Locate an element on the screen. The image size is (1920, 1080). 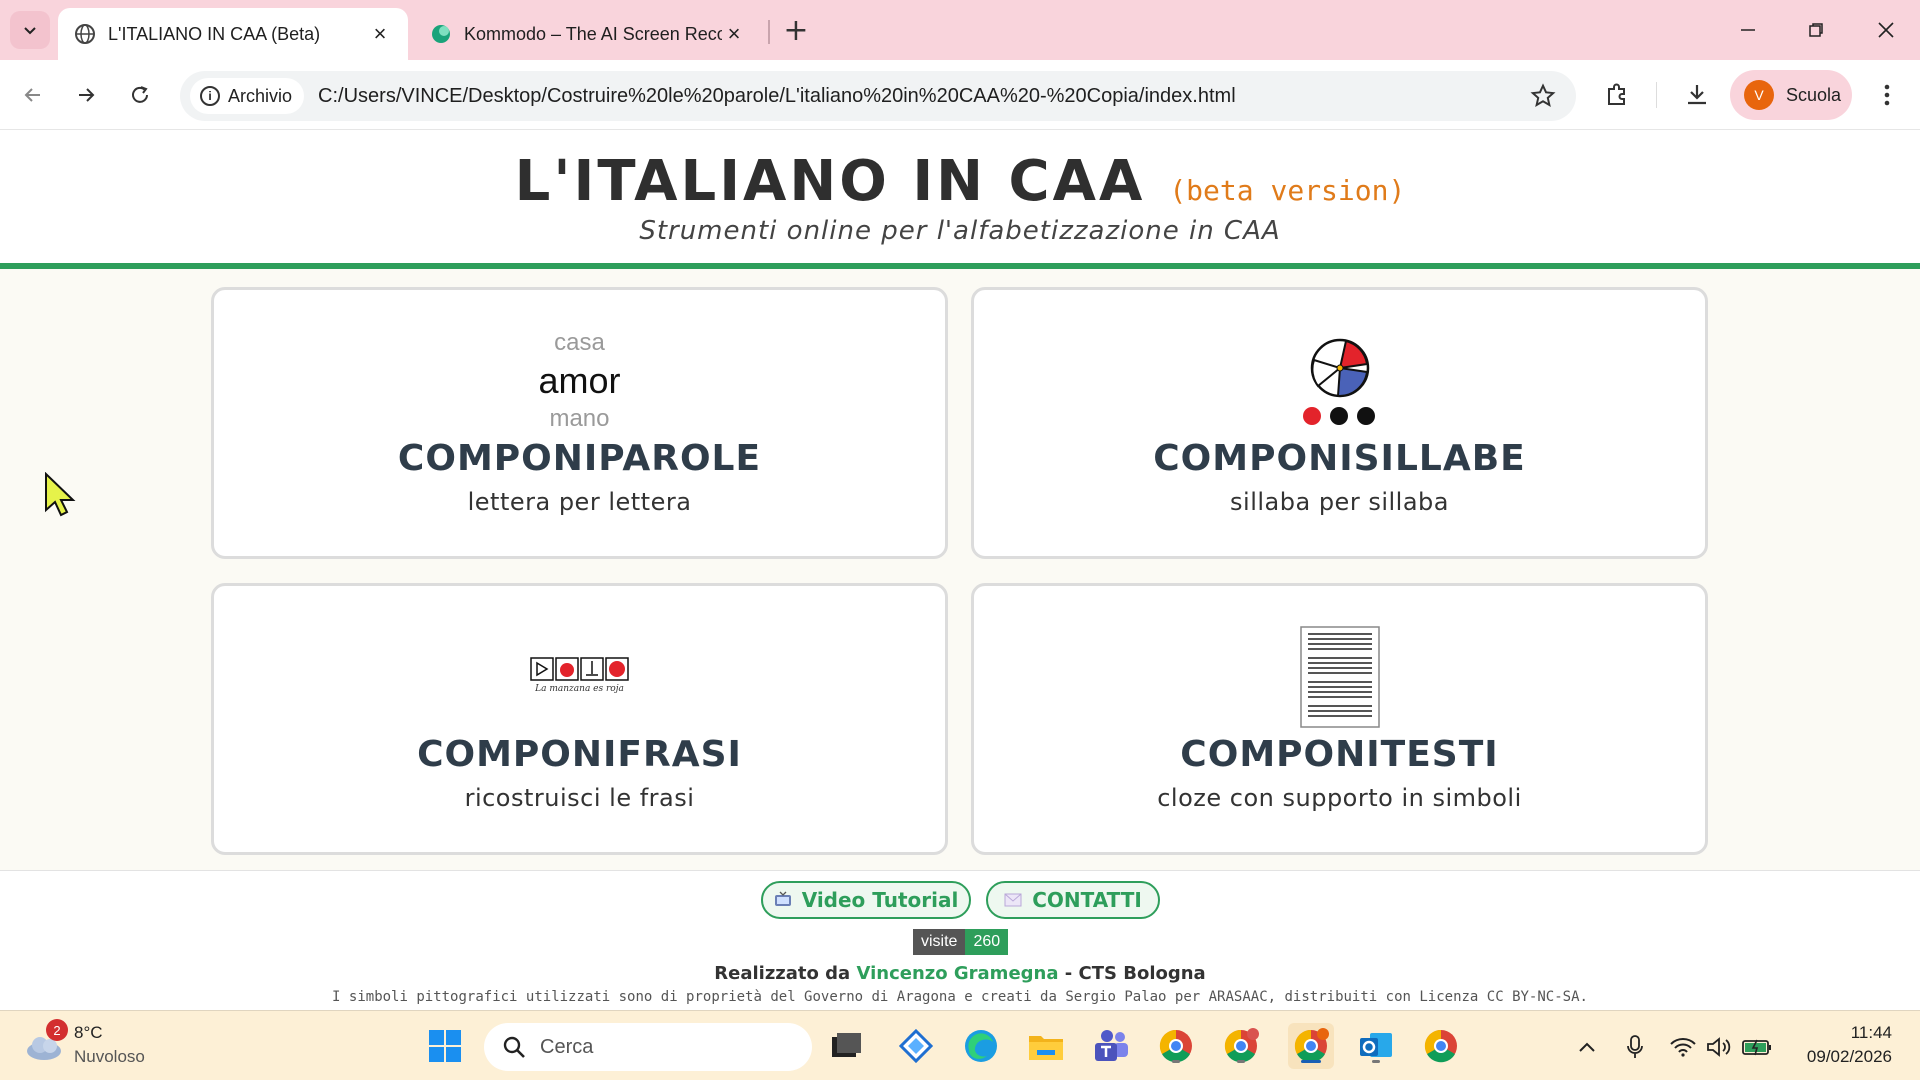
minimize-button is located at coordinates (1748, 30).